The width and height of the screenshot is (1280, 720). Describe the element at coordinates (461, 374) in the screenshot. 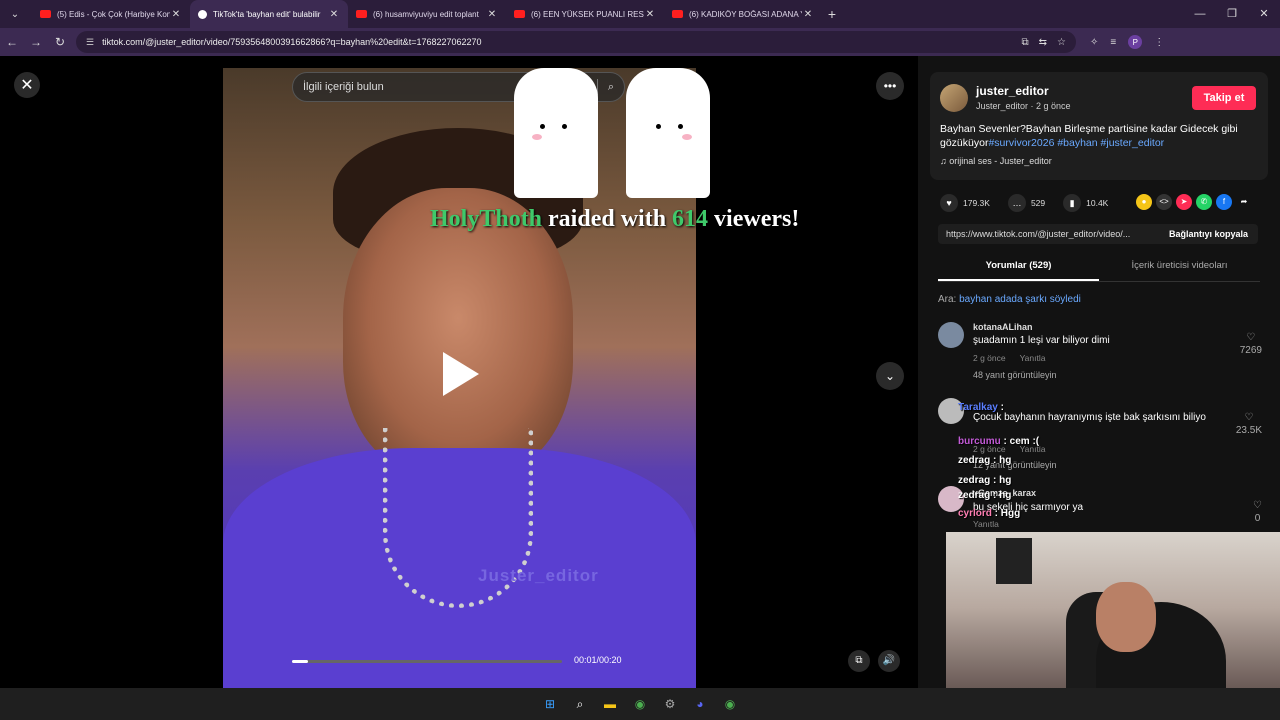

I see `play-icon` at that location.